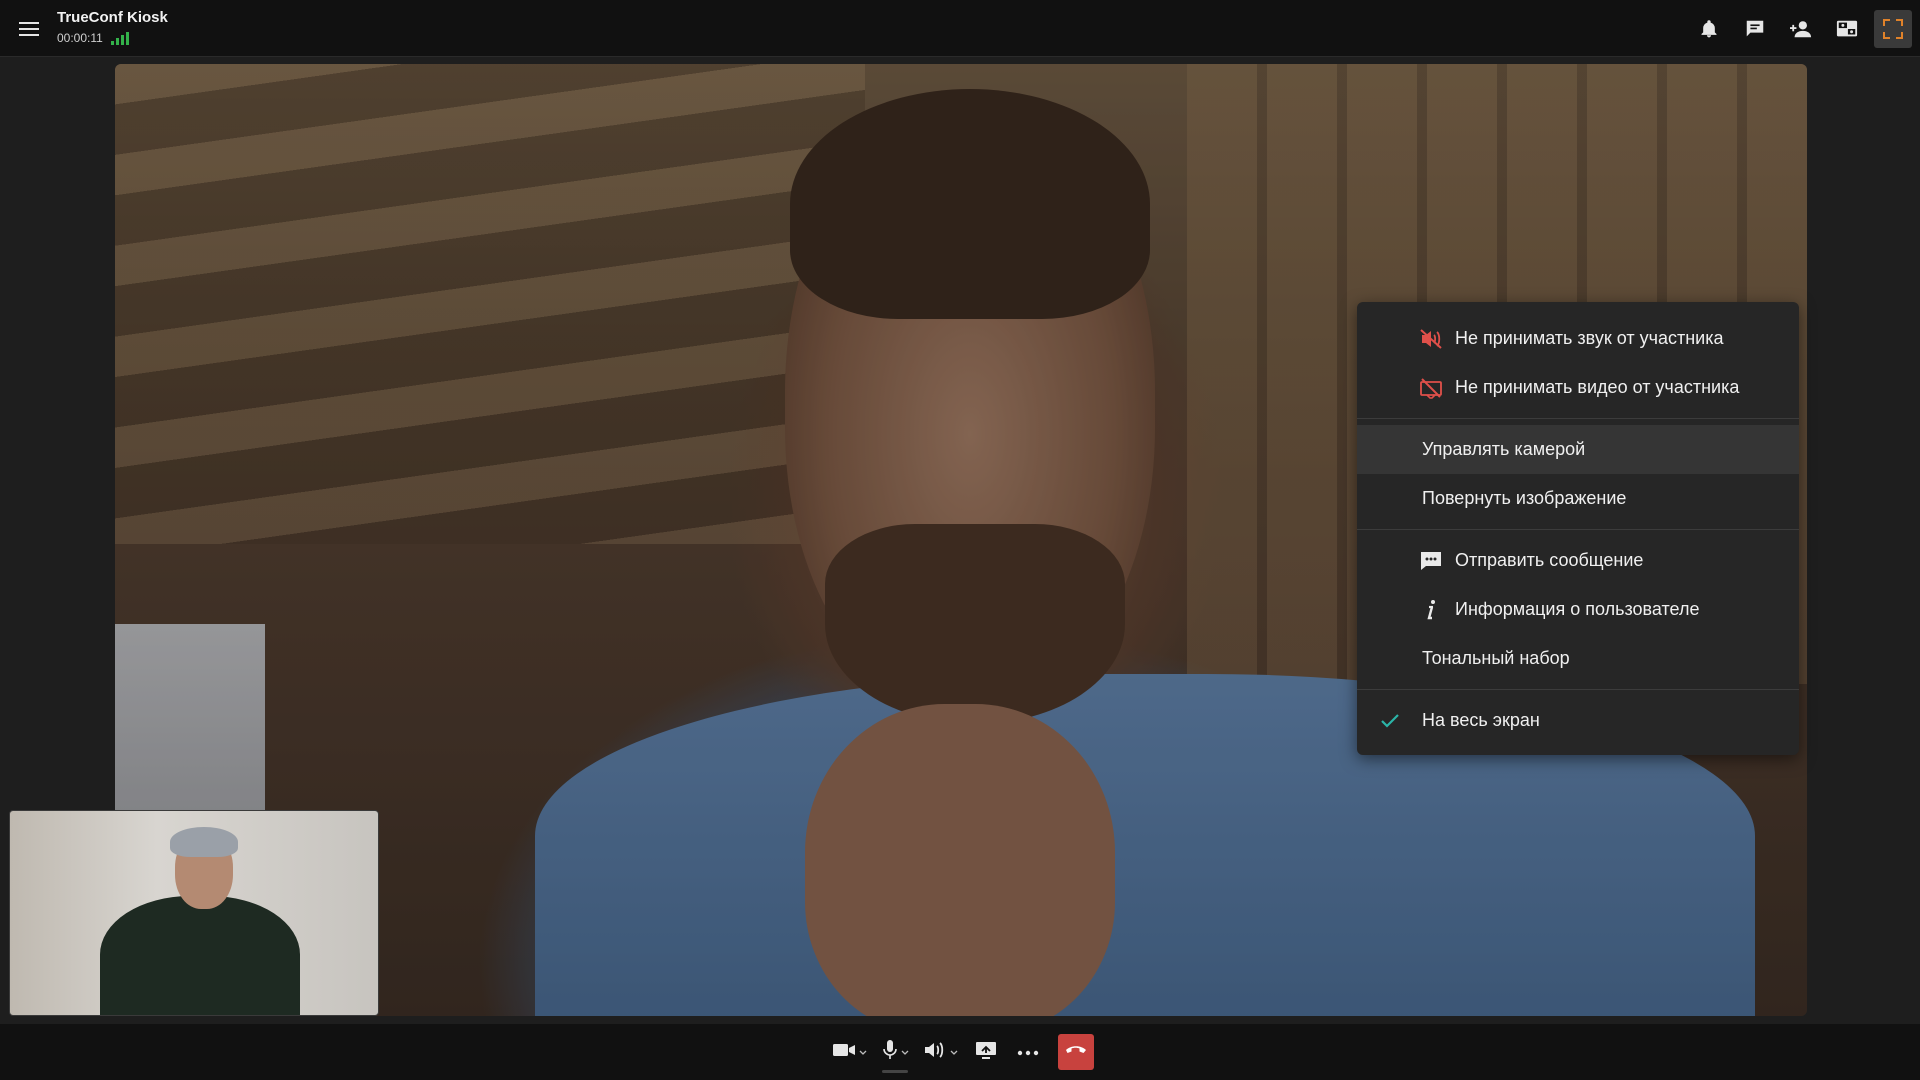 The image size is (1920, 1080). I want to click on more-button, so click(1028, 1052).